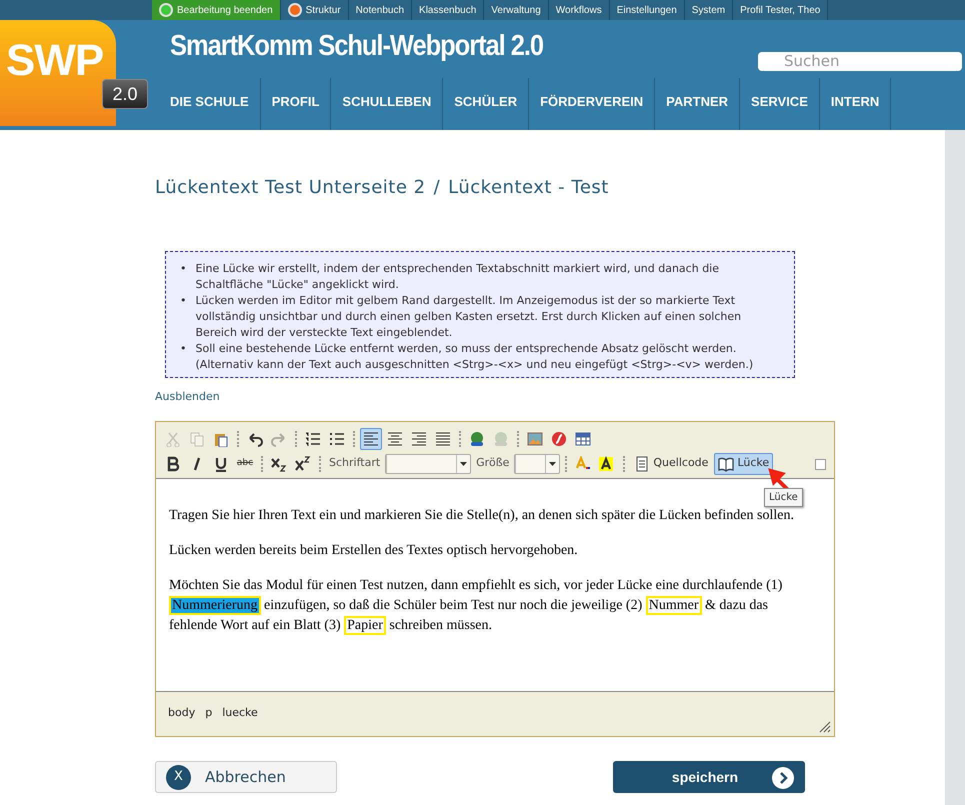 The image size is (965, 805). I want to click on breadcrumb-text: Lückentext Test Unterseite 2, so click(290, 188).